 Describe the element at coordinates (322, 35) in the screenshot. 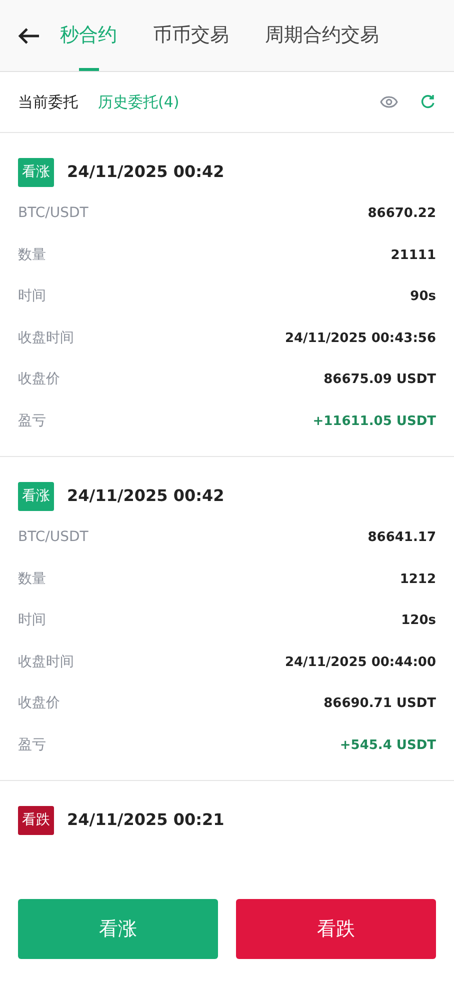

I see `tab: 周期合约交易` at that location.